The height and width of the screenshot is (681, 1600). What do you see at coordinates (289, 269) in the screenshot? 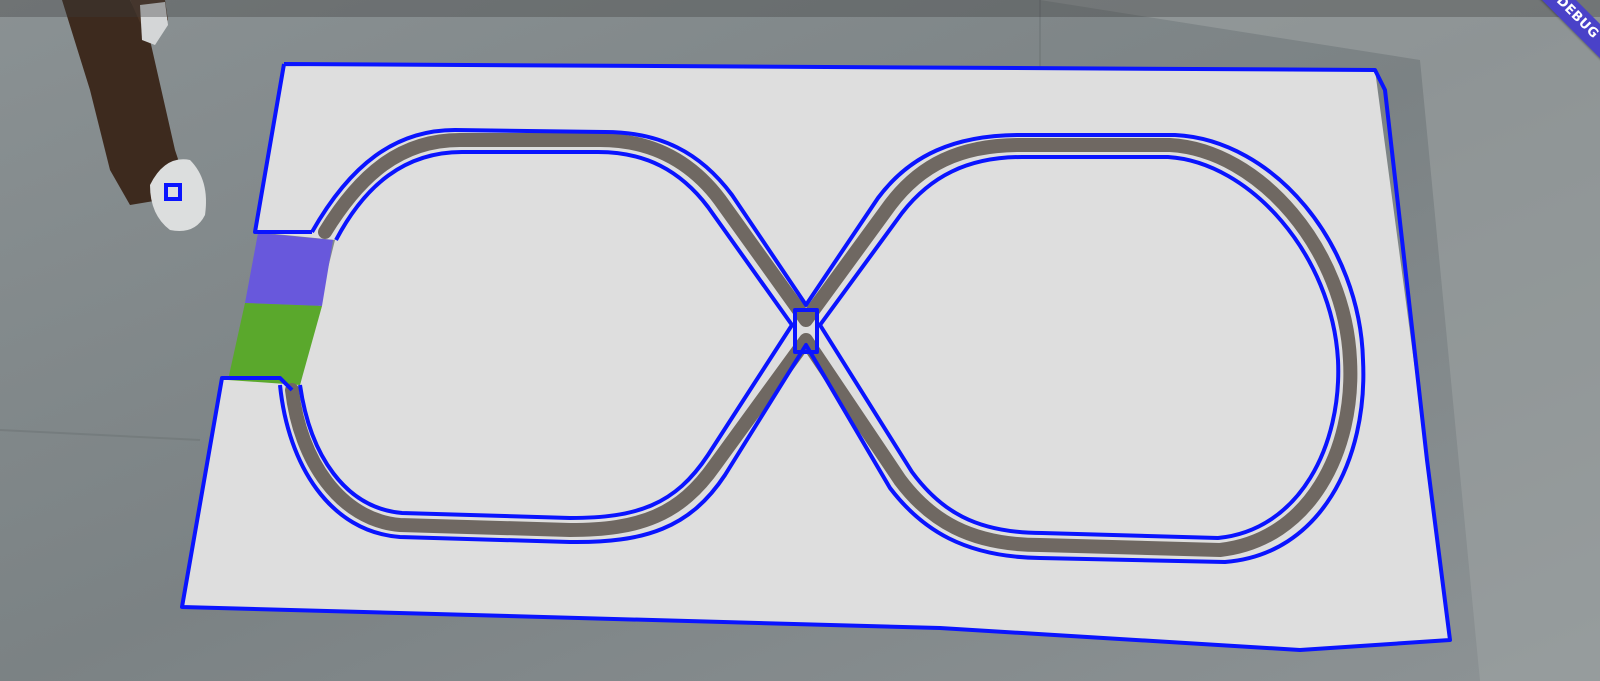
I see `zone-upper` at bounding box center [289, 269].